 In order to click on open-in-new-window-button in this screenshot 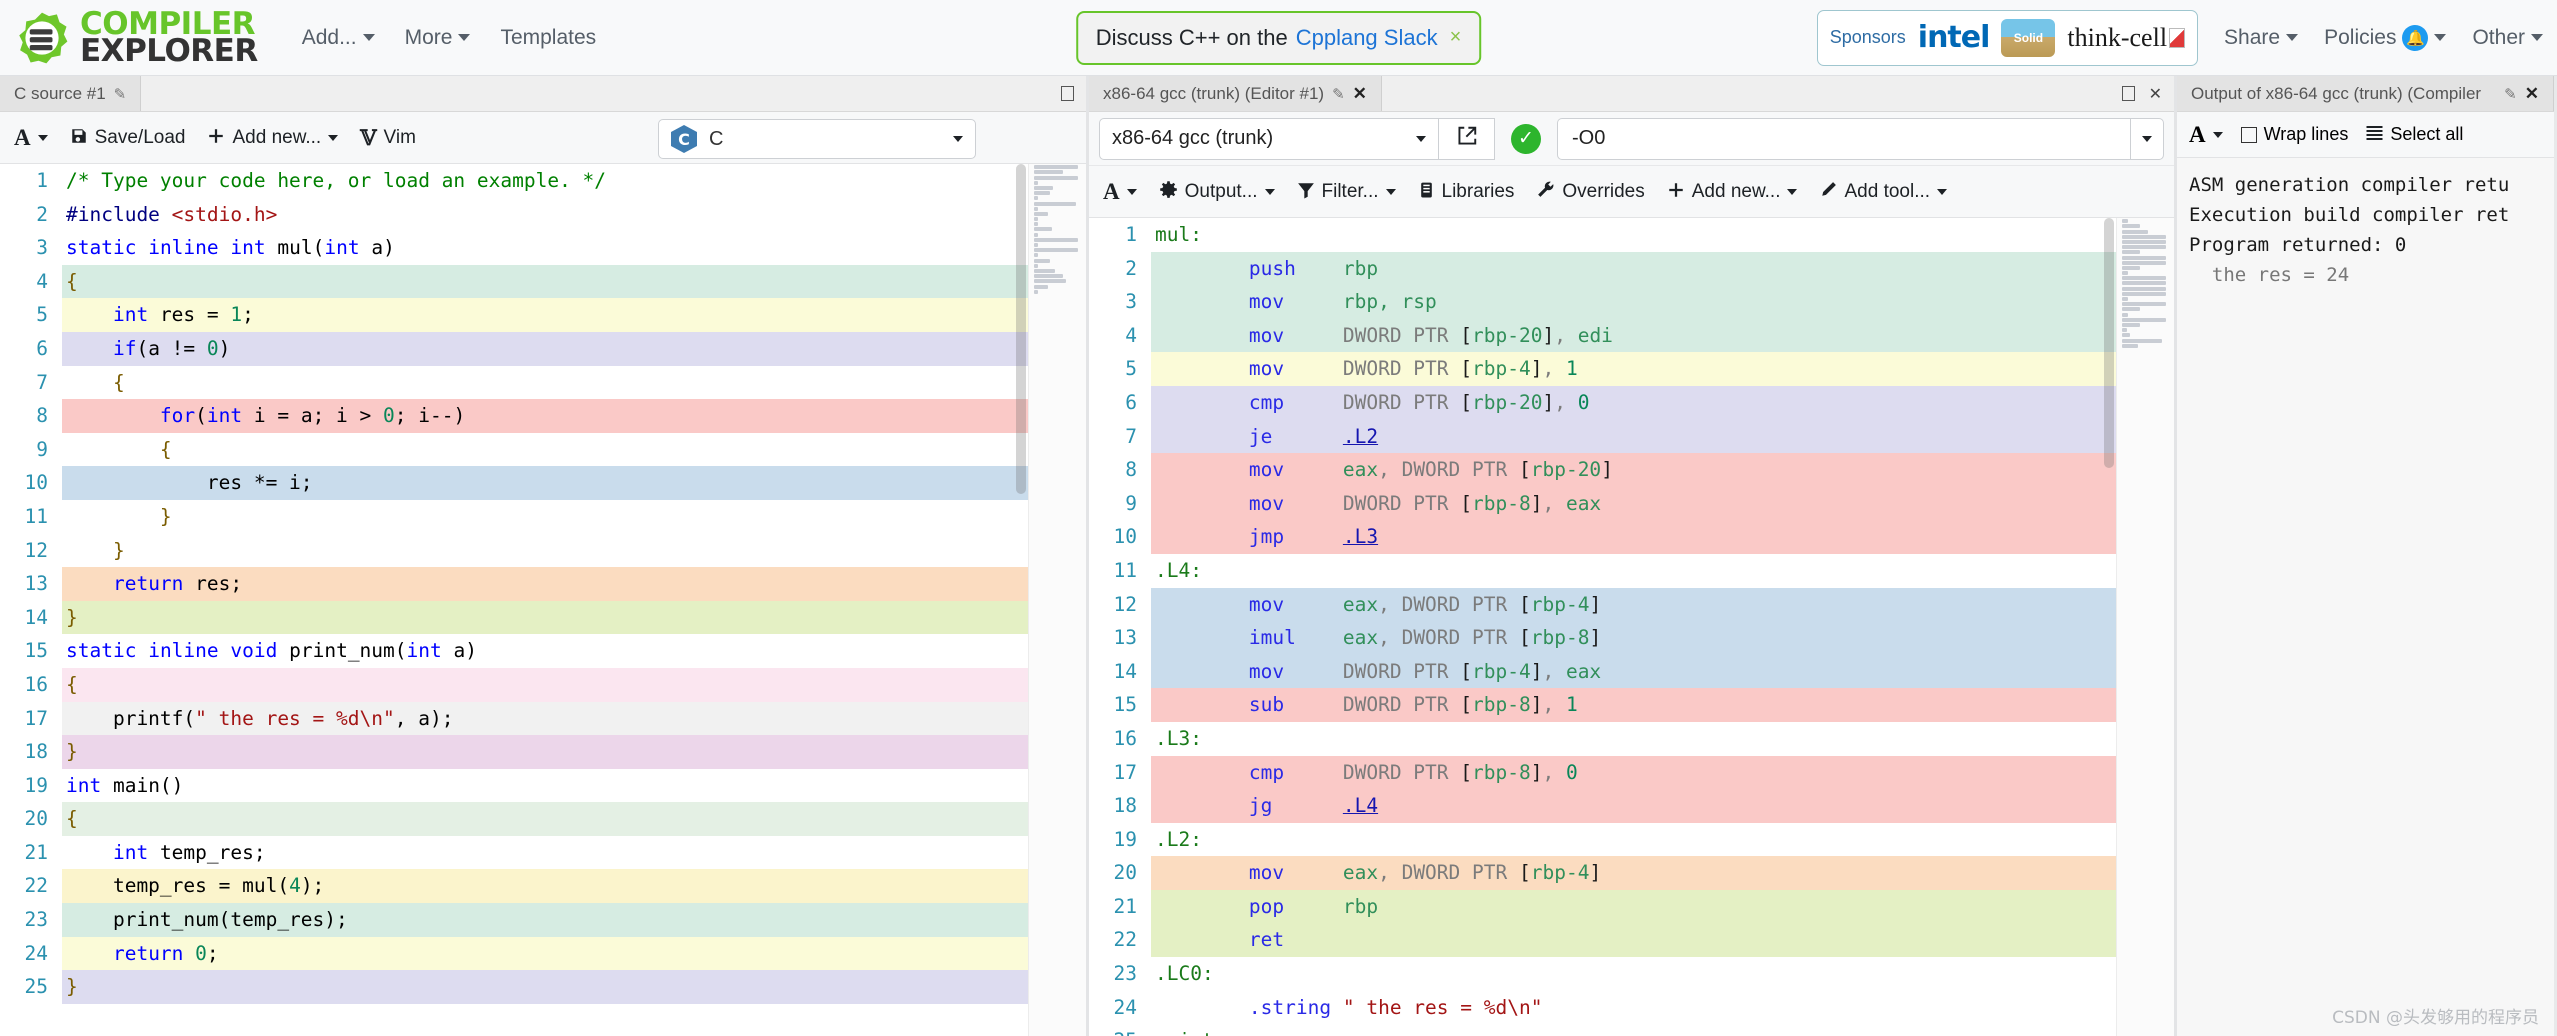, I will do `click(1467, 138)`.